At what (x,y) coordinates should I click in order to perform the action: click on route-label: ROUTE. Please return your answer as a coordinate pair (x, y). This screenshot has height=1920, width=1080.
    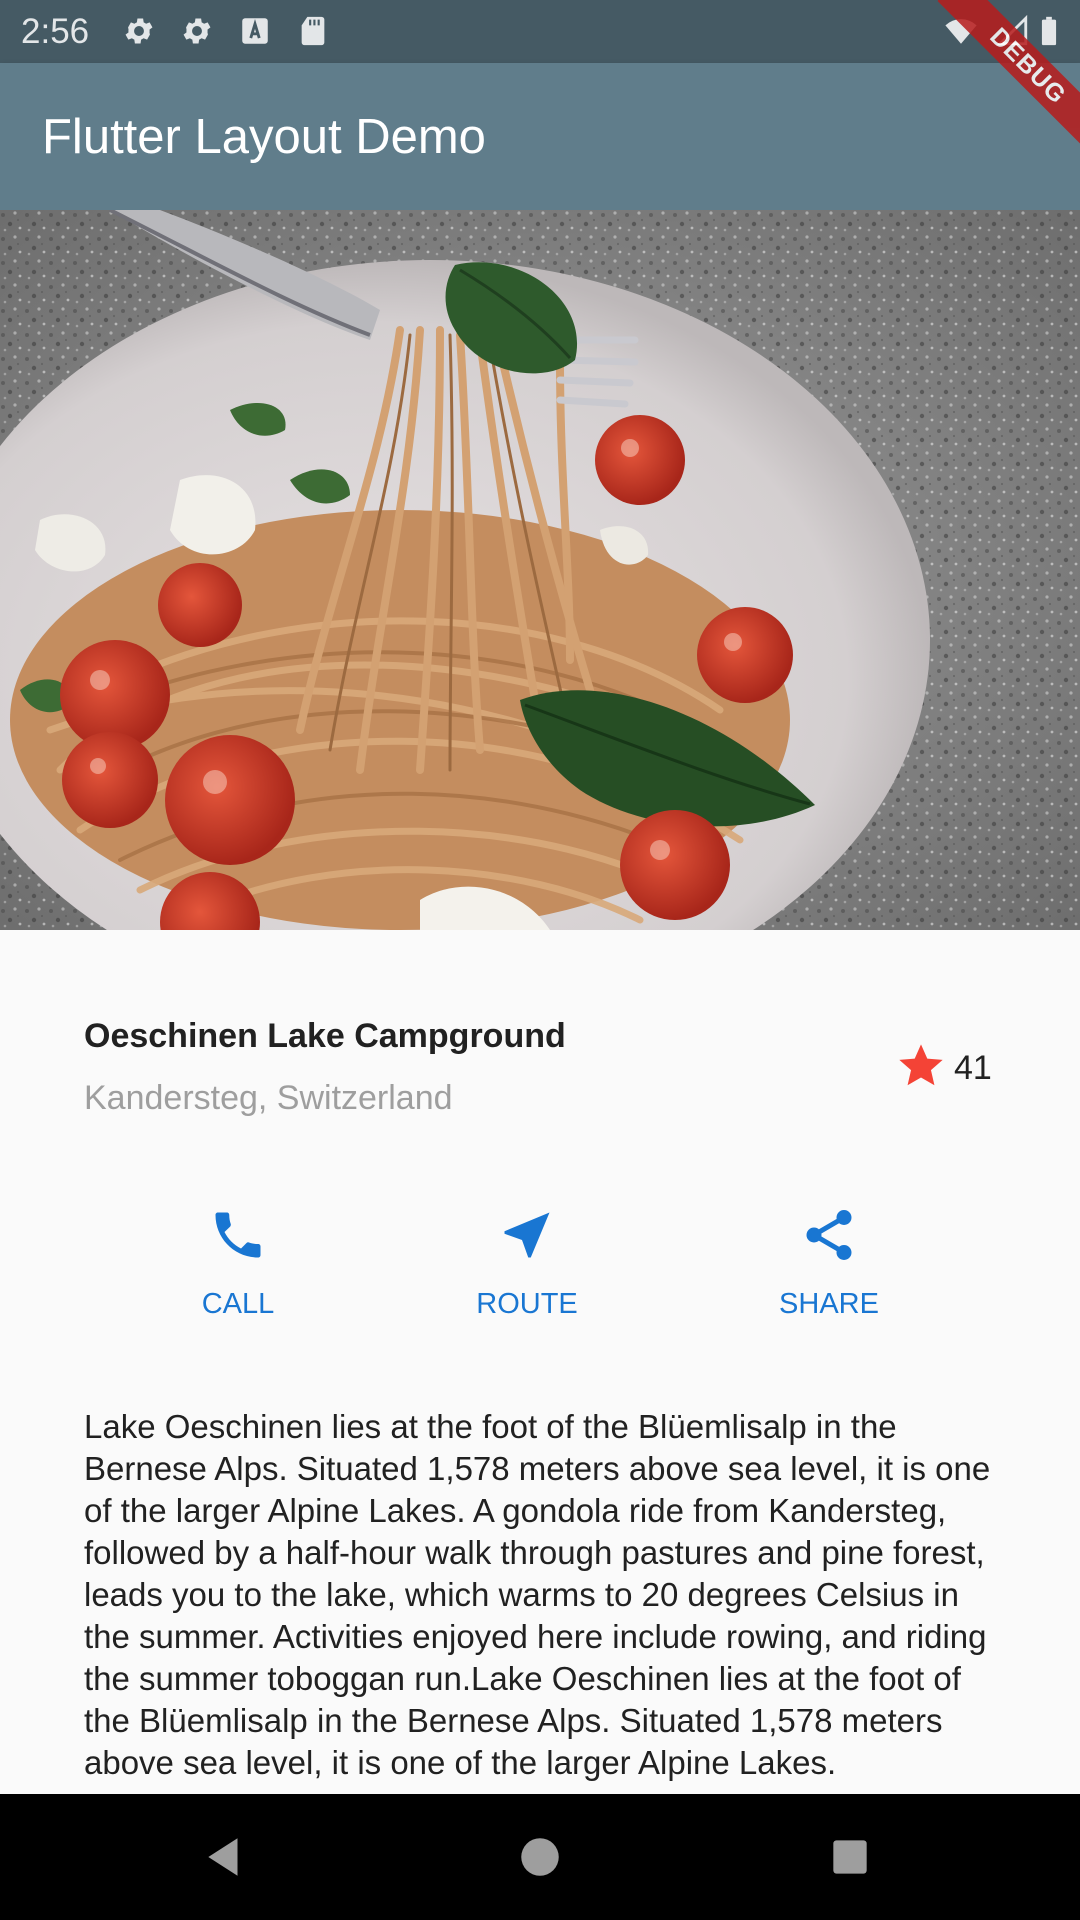
    Looking at the image, I should click on (527, 1304).